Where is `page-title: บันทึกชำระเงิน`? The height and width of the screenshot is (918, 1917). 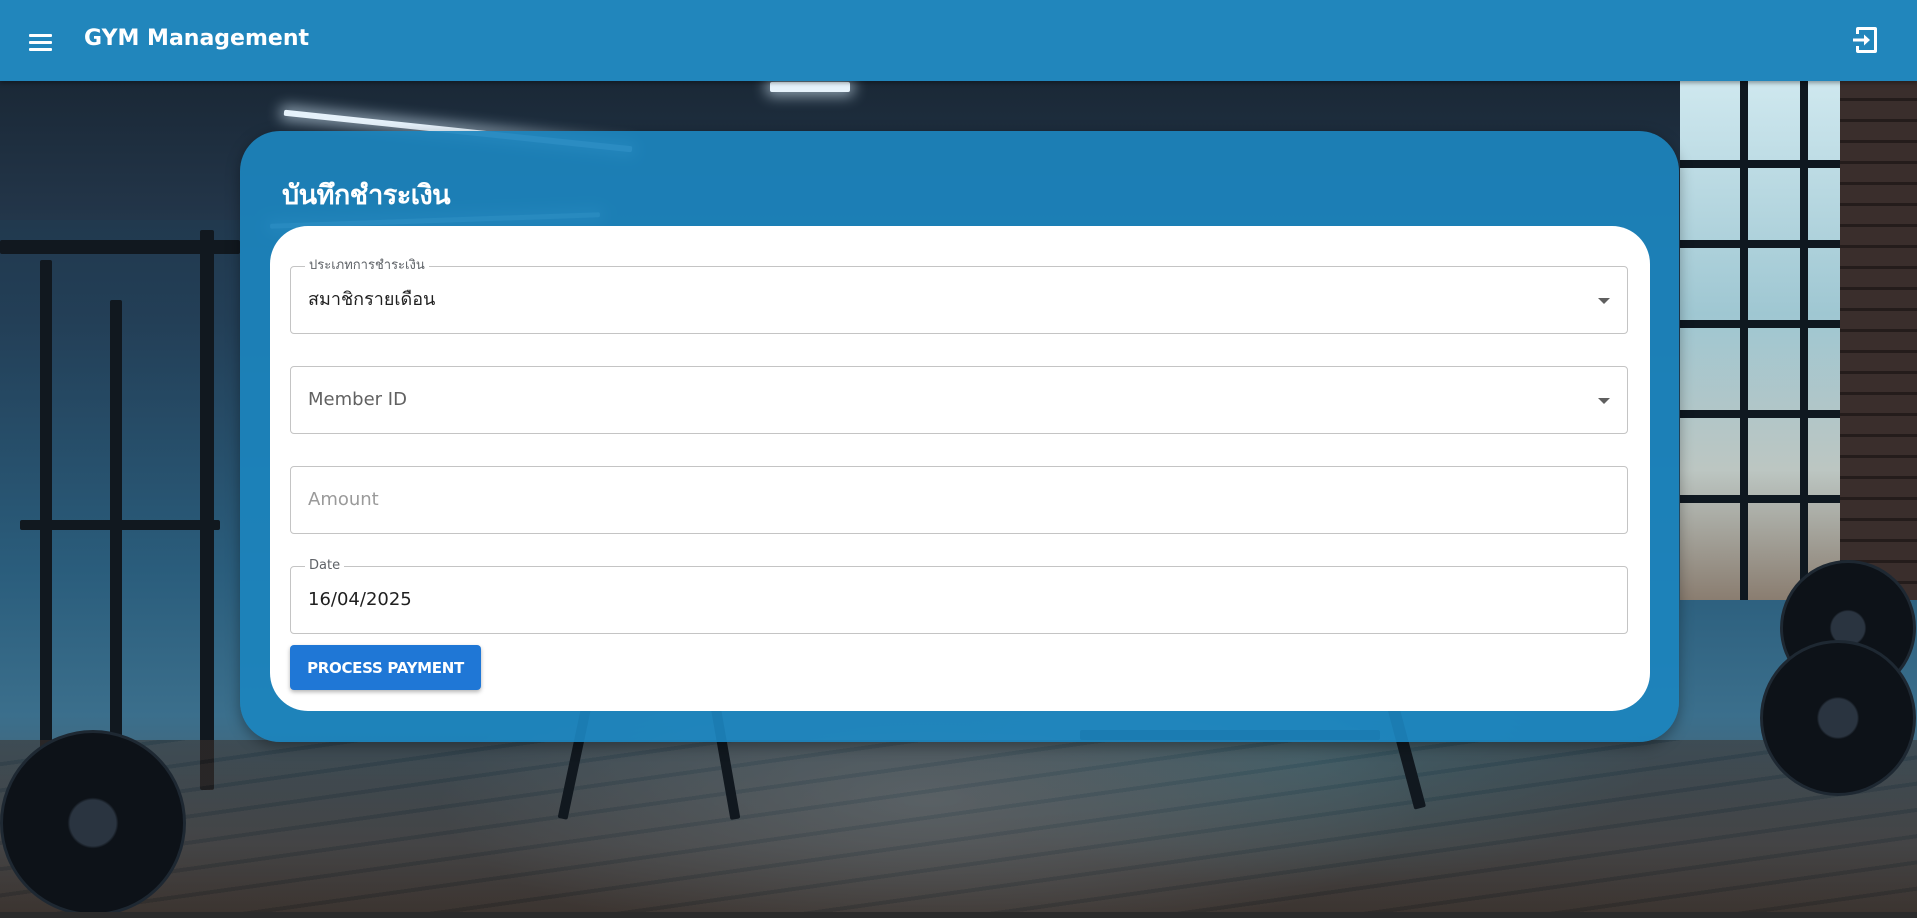 page-title: บันทึกชำระเงิน is located at coordinates (366, 195).